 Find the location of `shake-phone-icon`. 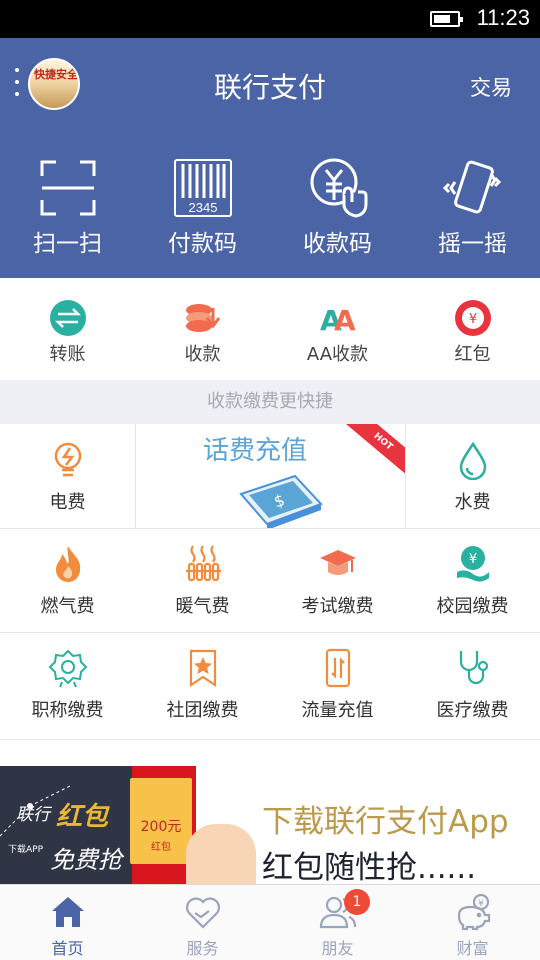

shake-phone-icon is located at coordinates (471, 187).